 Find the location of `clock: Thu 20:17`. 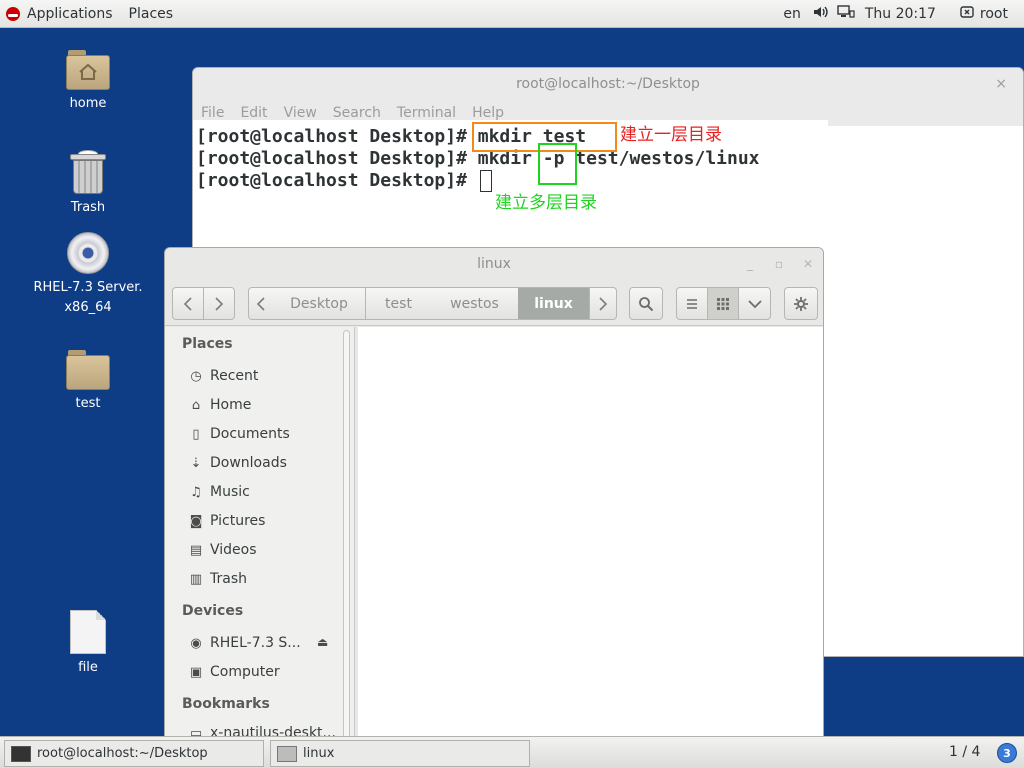

clock: Thu 20:17 is located at coordinates (900, 14).